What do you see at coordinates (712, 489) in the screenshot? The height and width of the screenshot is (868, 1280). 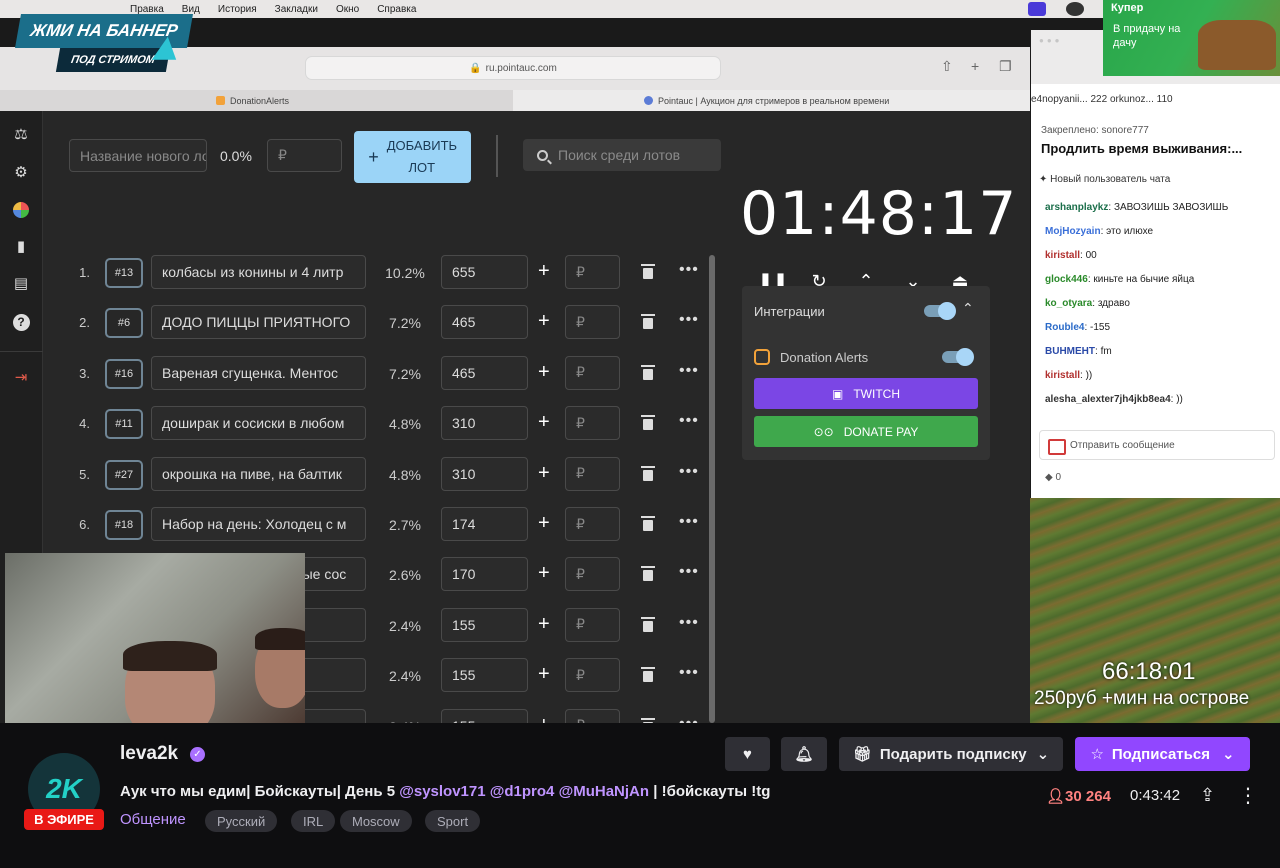 I see `lot-list-scrollbar` at bounding box center [712, 489].